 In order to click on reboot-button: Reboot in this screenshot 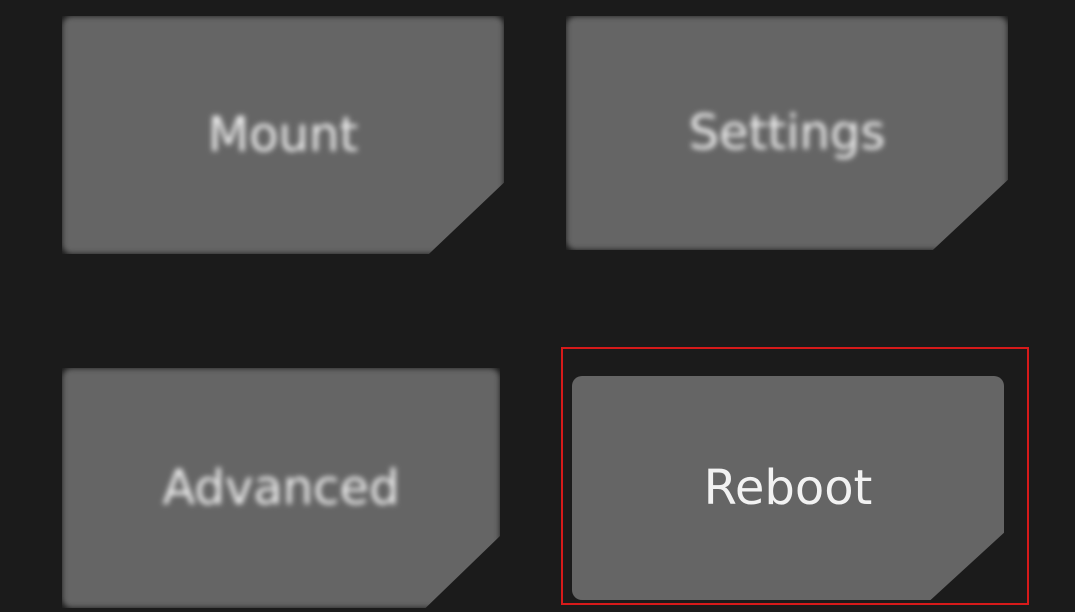, I will do `click(788, 488)`.